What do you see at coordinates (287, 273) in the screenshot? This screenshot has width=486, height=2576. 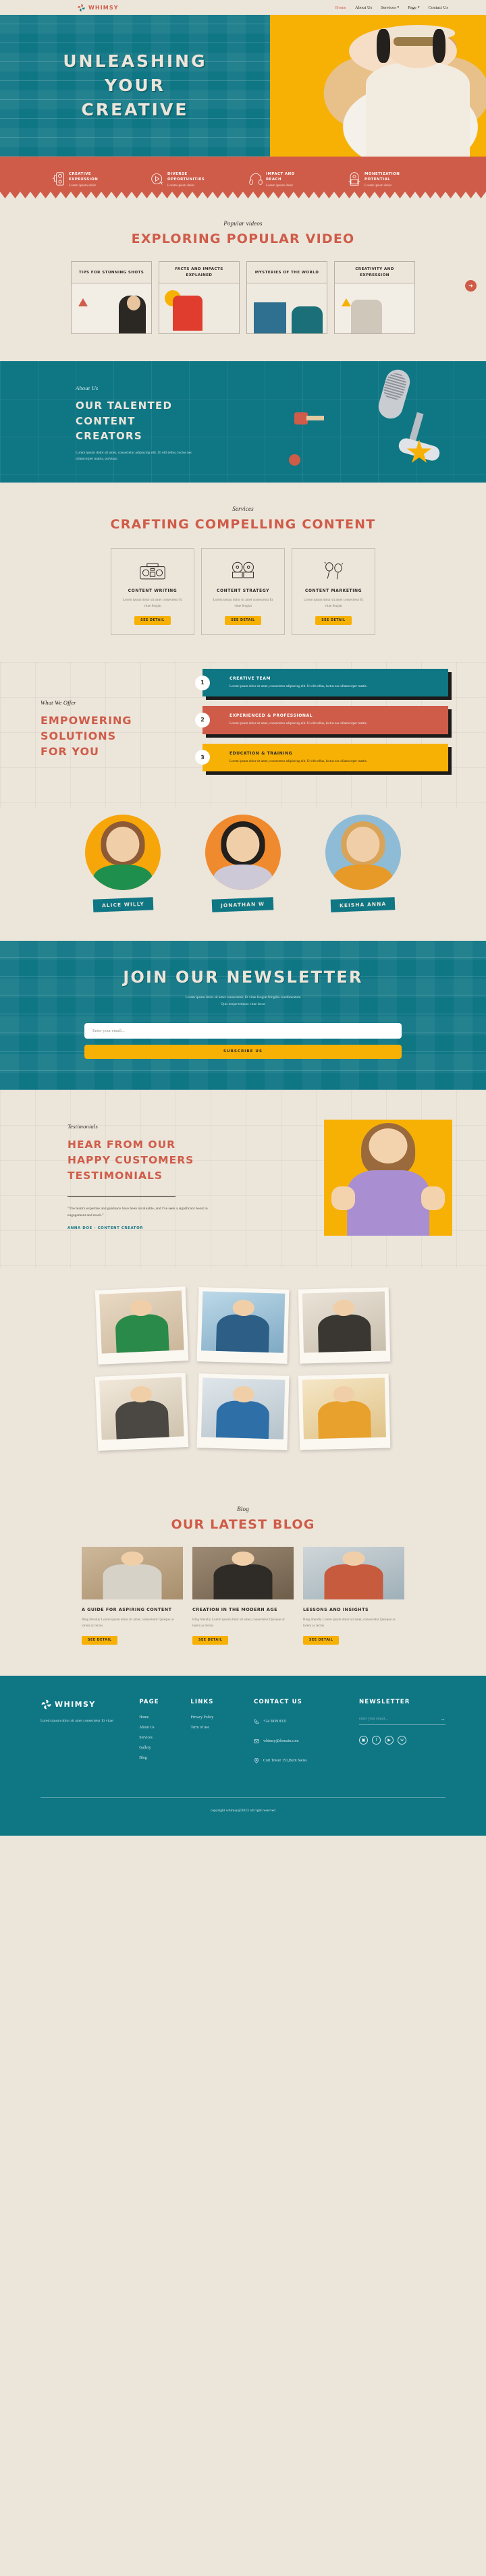 I see `video-card-title: MYSTERIES OF THE WORLD` at bounding box center [287, 273].